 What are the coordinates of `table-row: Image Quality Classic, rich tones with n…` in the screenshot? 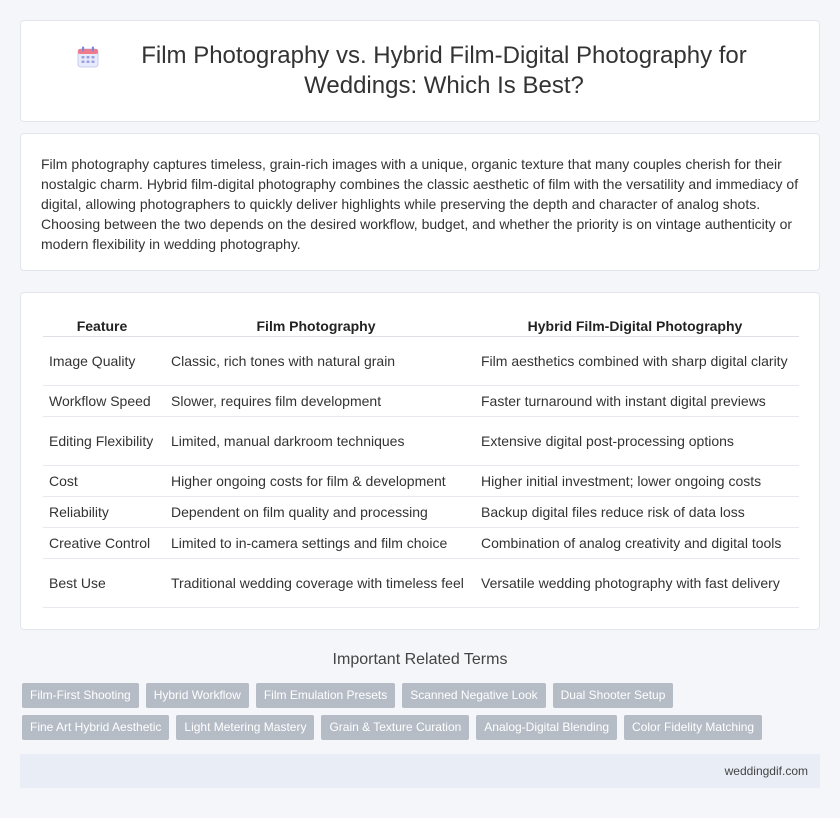 It's located at (421, 361).